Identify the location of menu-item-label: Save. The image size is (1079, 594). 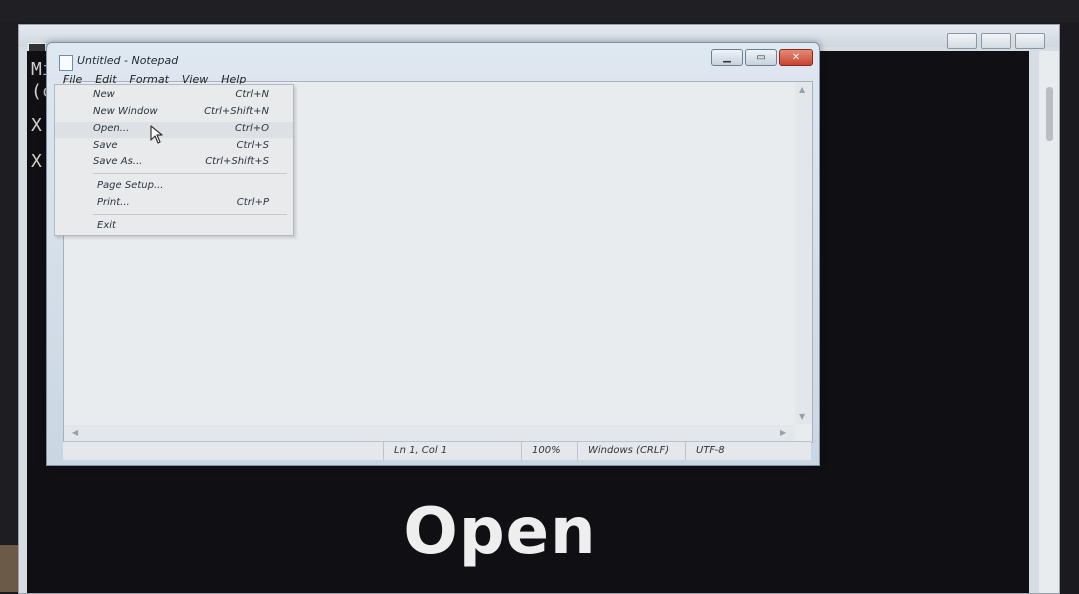
(105, 145).